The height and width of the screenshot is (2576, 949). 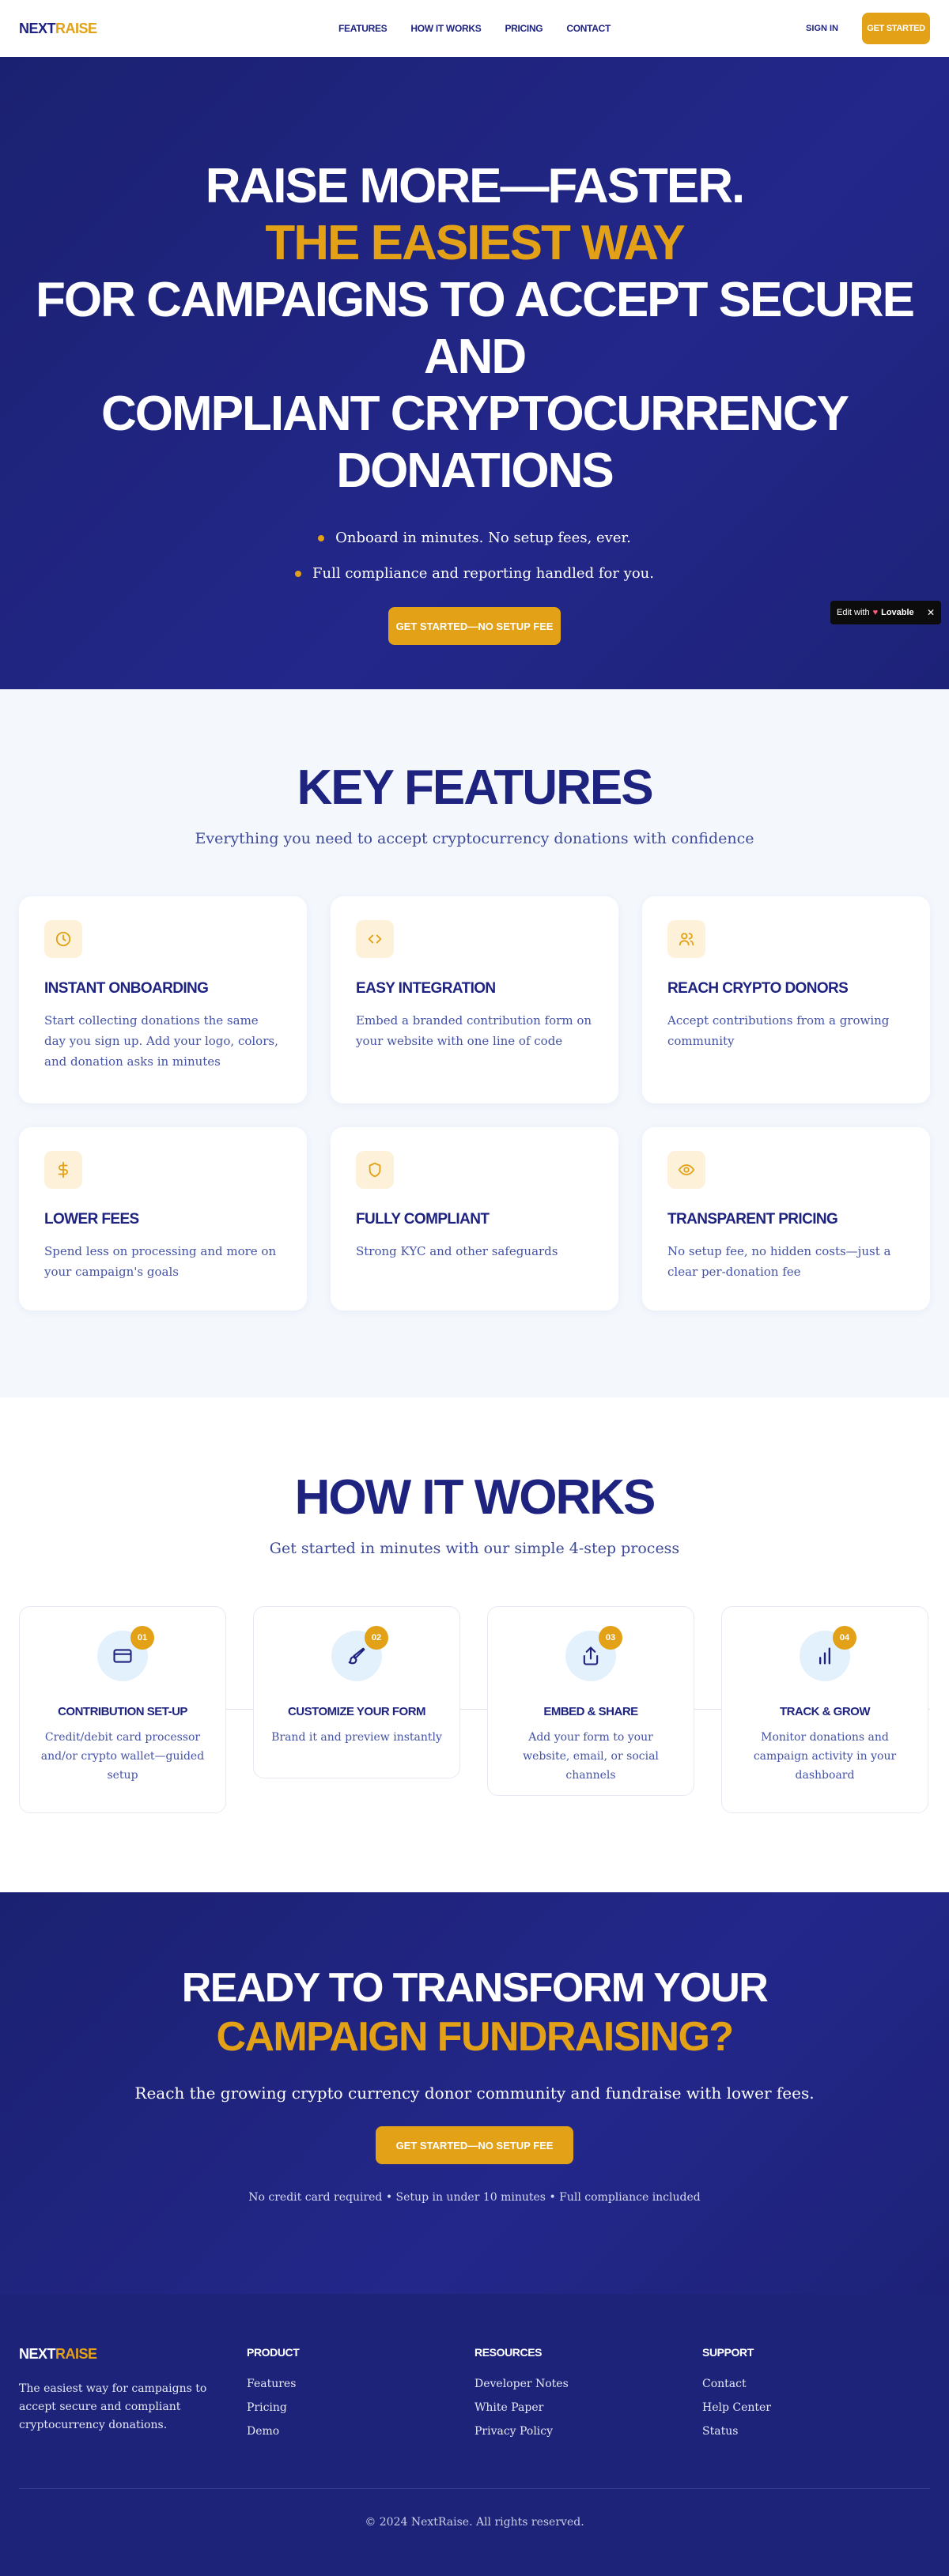 What do you see at coordinates (686, 939) in the screenshot?
I see `users-icon` at bounding box center [686, 939].